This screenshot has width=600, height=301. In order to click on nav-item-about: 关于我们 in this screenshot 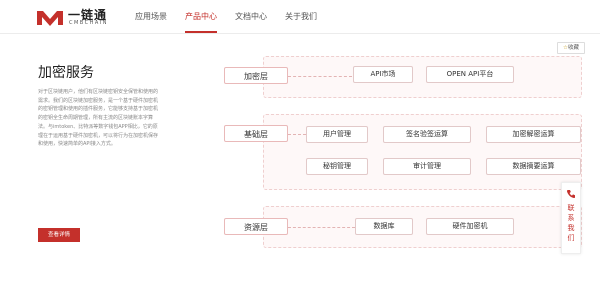, I will do `click(301, 16)`.